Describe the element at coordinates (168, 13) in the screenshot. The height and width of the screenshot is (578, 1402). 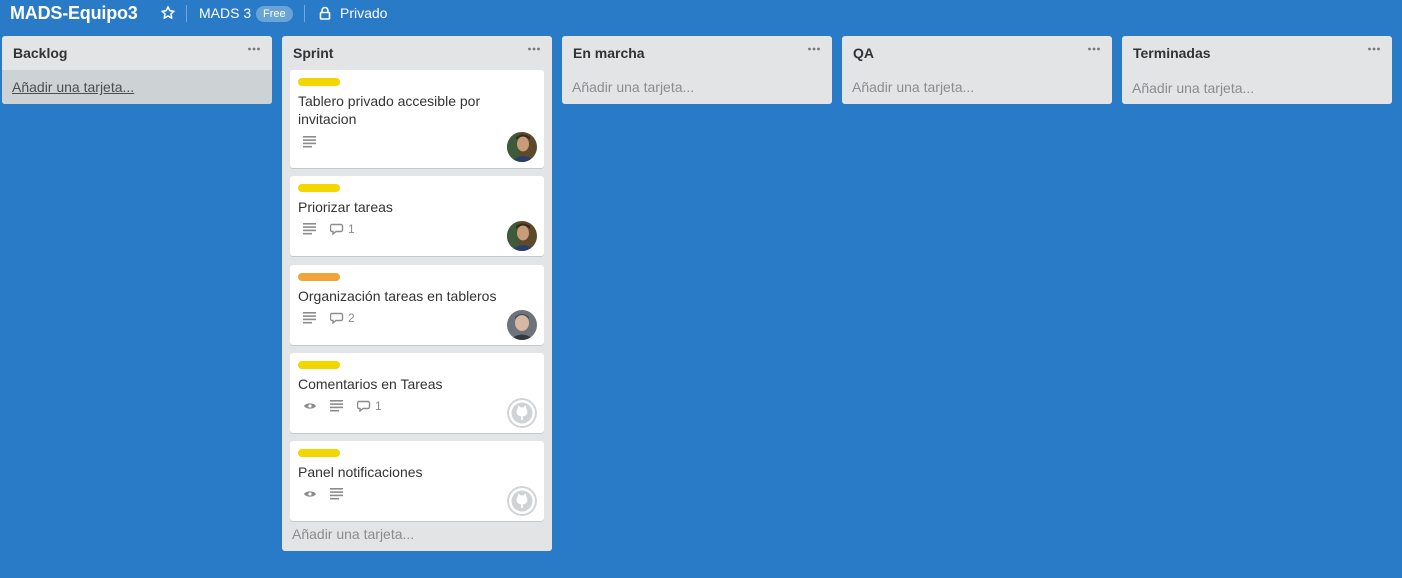
I see `star-icon` at that location.